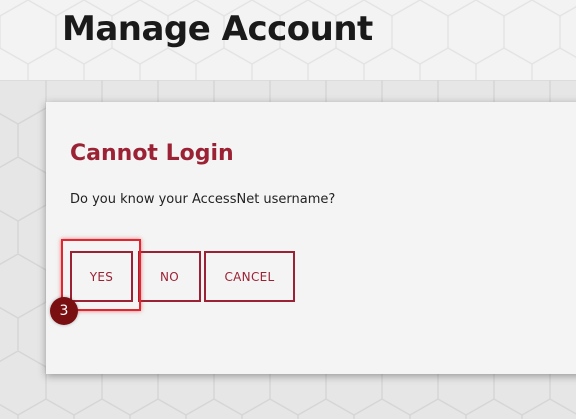 This screenshot has width=576, height=419. What do you see at coordinates (217, 29) in the screenshot?
I see `page-title: Manage Account` at bounding box center [217, 29].